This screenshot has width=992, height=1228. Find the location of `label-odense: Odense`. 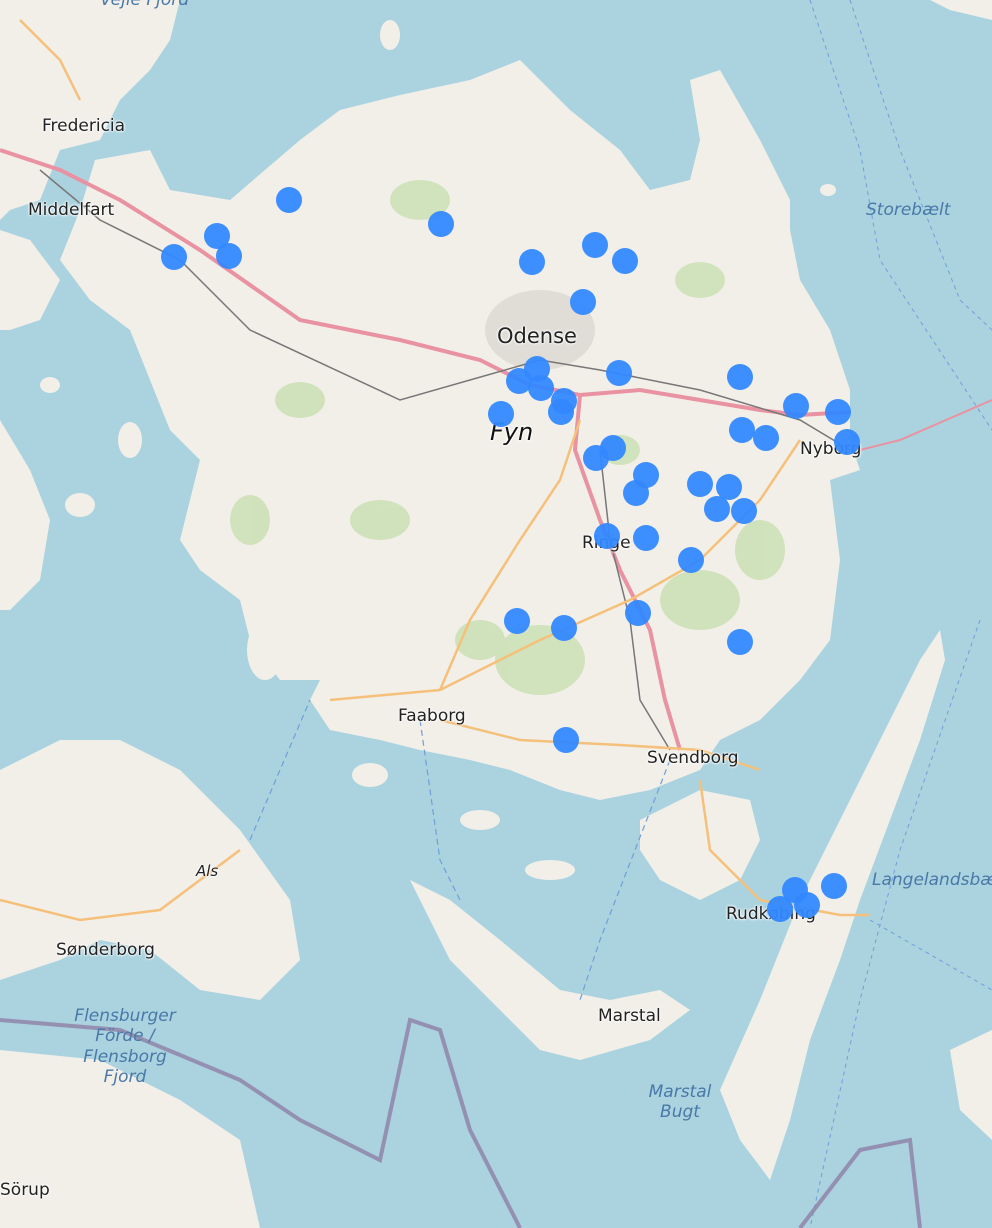

label-odense: Odense is located at coordinates (537, 336).